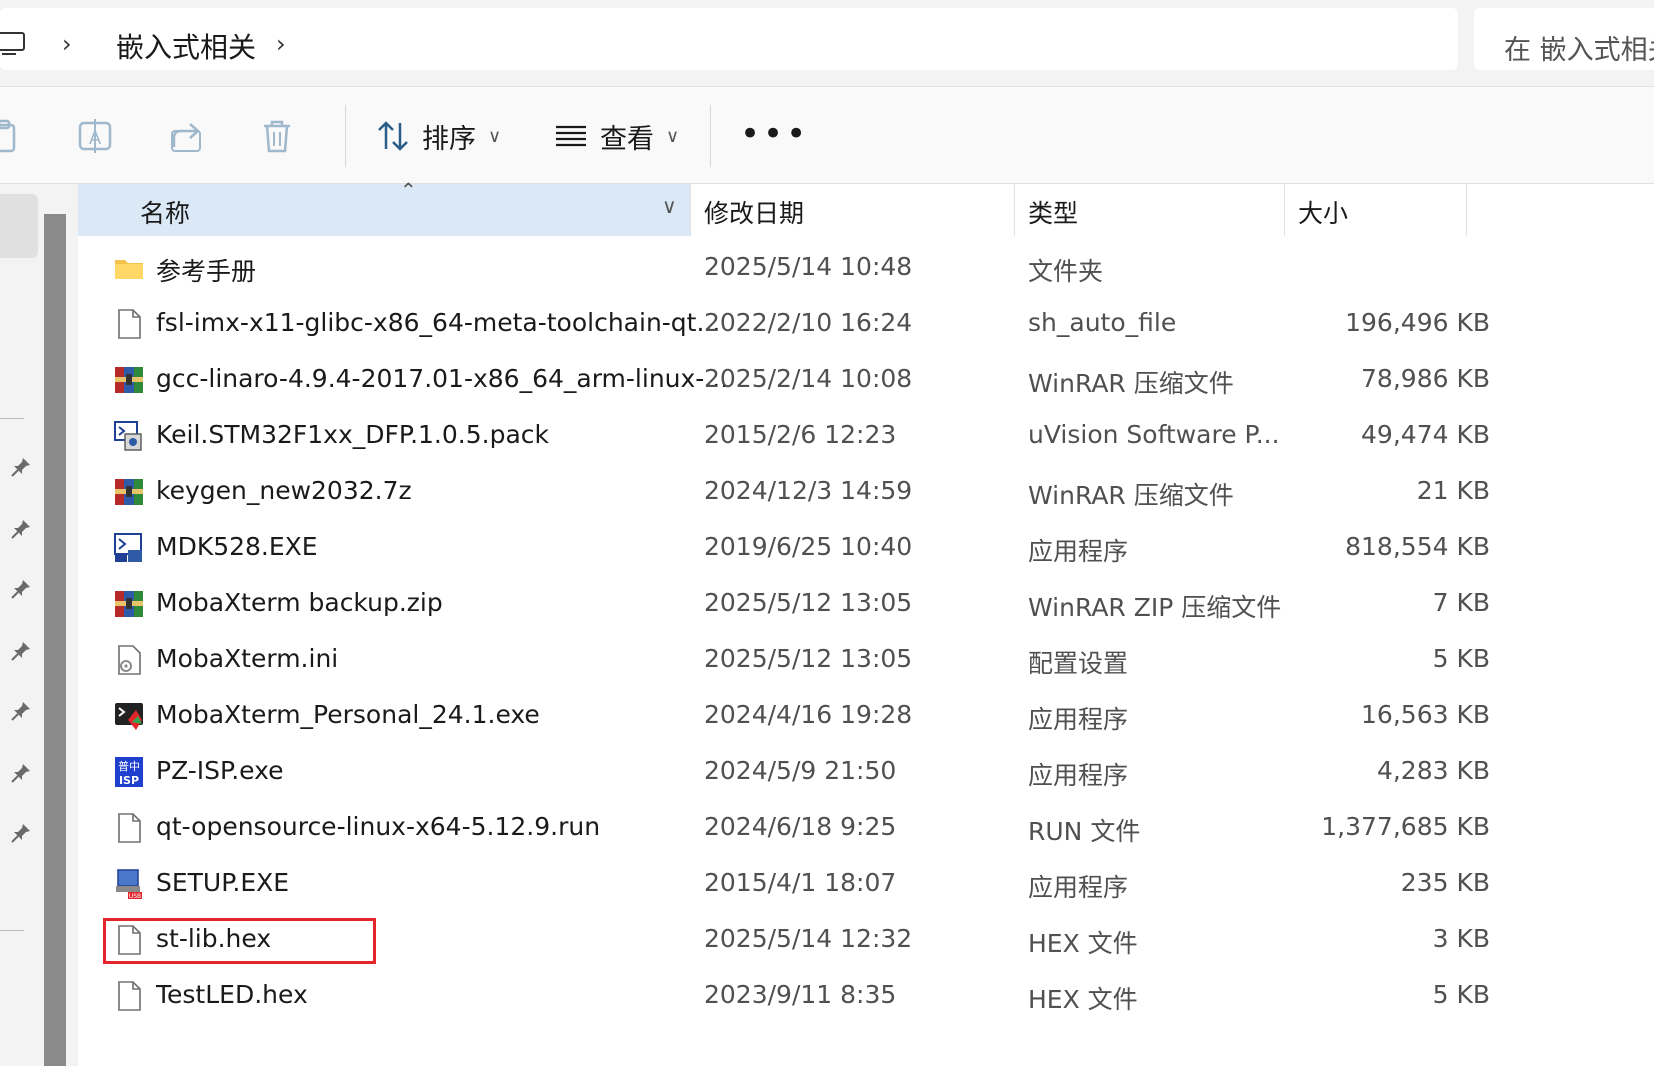 The width and height of the screenshot is (1654, 1066). Describe the element at coordinates (808, 938) in the screenshot. I see `file-date: 2025/5/14 12:32` at that location.